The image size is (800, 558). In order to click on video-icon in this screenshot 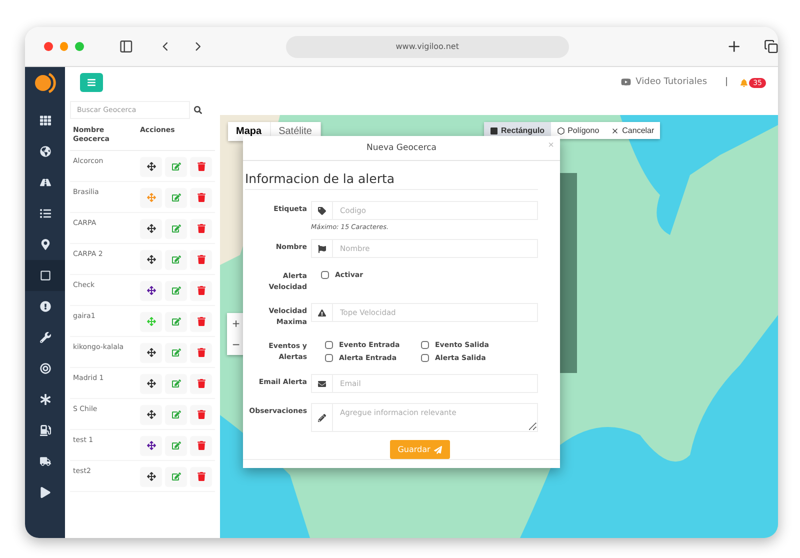, I will do `click(625, 82)`.